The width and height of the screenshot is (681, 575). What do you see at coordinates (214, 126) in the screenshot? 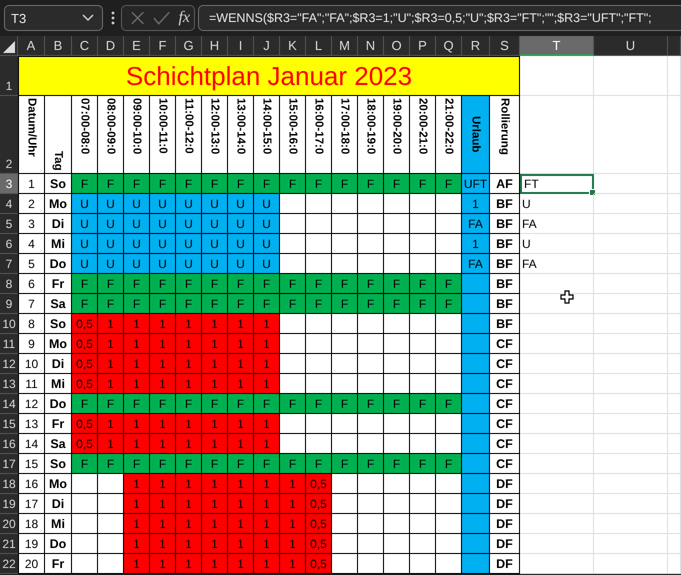
I see `column-title: 12:00-13:0` at bounding box center [214, 126].